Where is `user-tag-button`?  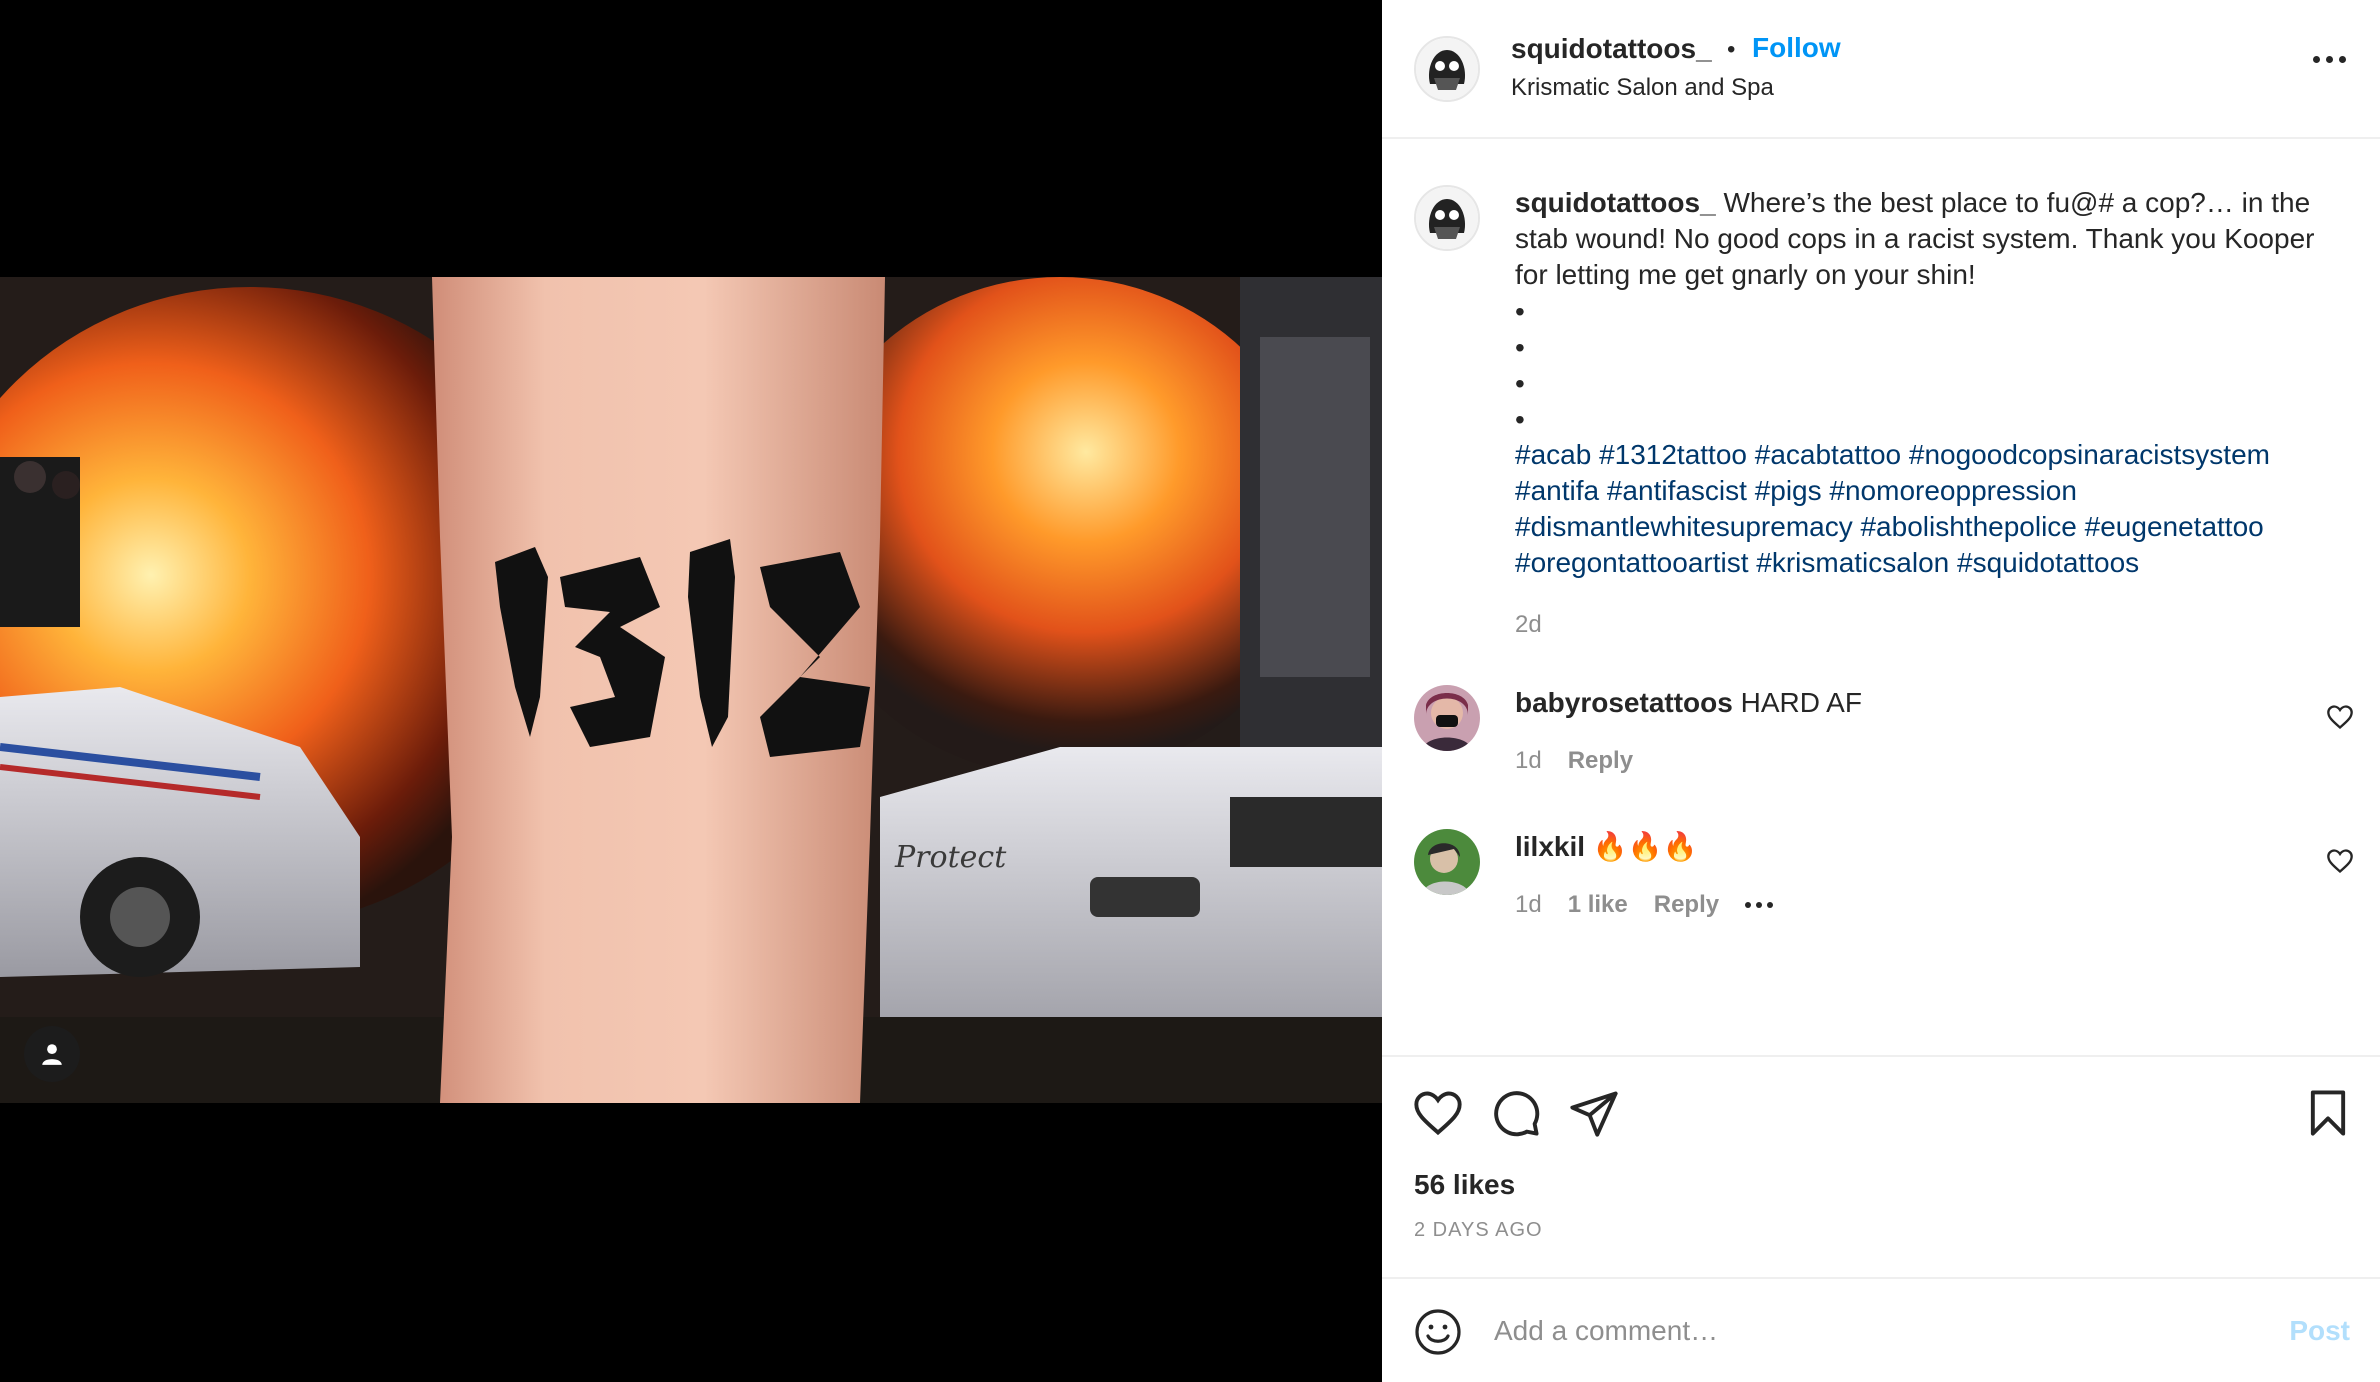
user-tag-button is located at coordinates (52, 1054).